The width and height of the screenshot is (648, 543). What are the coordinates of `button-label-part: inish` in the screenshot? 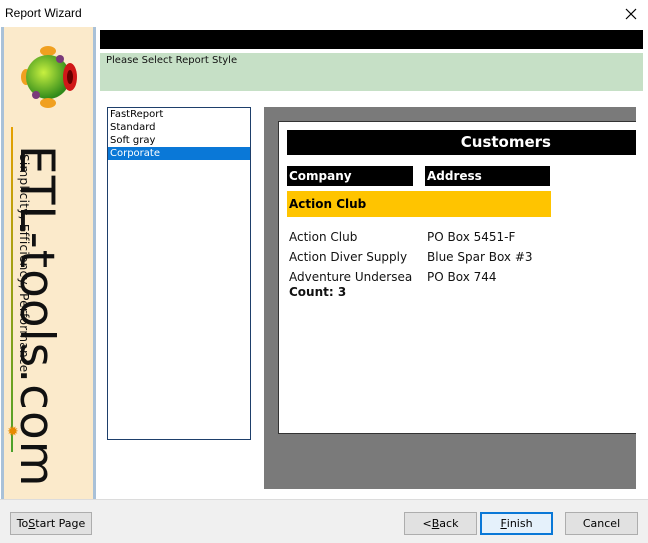 It's located at (519, 523).